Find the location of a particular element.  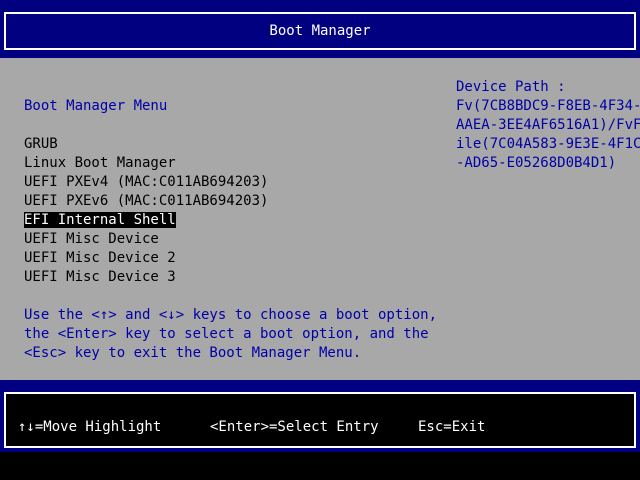

device-path-label: Device Path : is located at coordinates (511, 87).